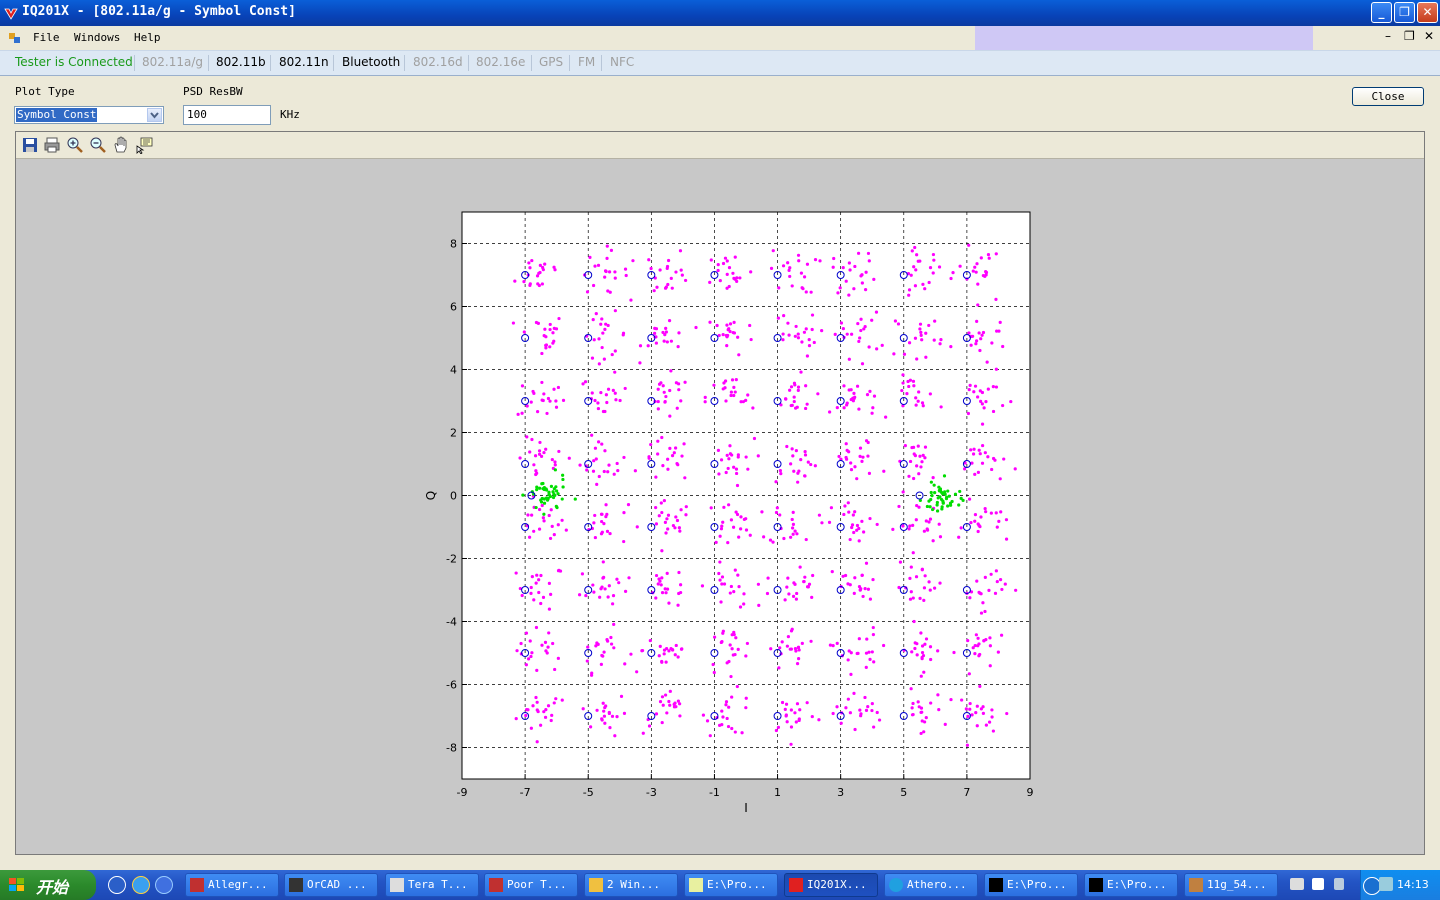  What do you see at coordinates (154, 115) in the screenshot?
I see `chevron-down-icon` at bounding box center [154, 115].